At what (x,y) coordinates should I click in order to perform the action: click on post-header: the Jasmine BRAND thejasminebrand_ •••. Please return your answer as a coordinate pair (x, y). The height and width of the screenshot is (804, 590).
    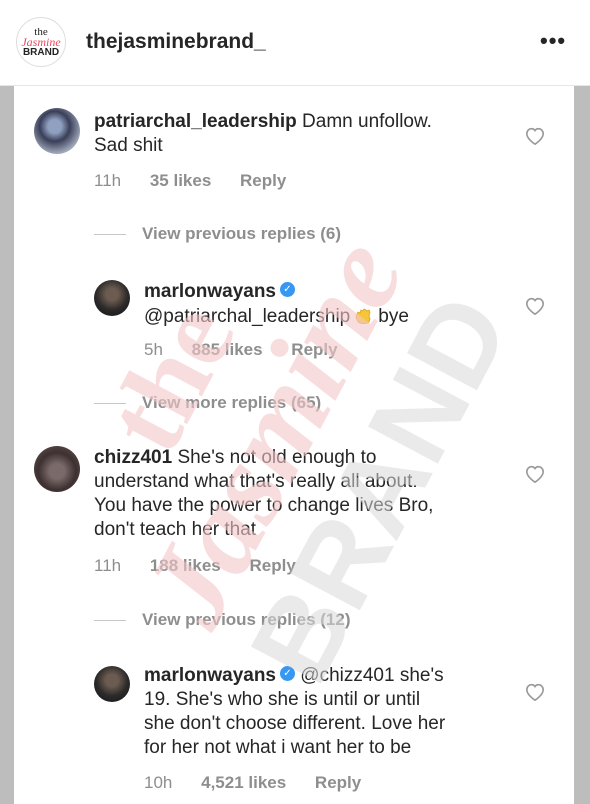
    Looking at the image, I should click on (295, 43).